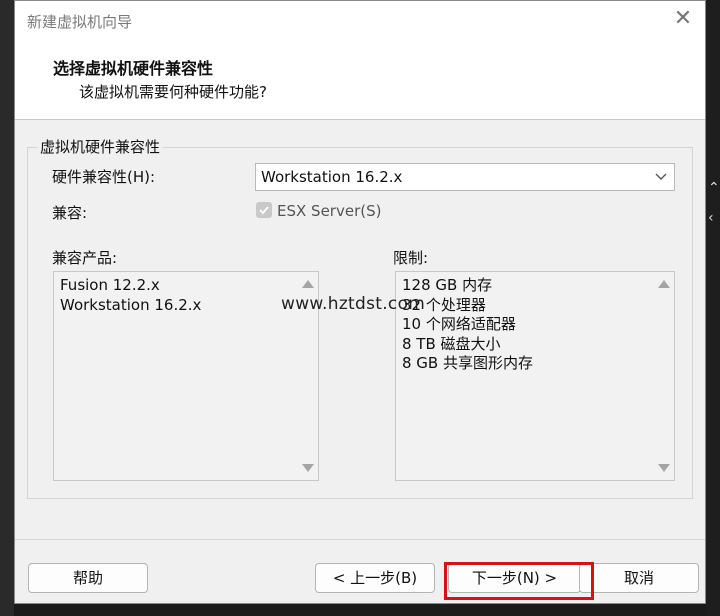 The image size is (720, 616). Describe the element at coordinates (332, 177) in the screenshot. I see `hardware-compat-value: Workstation 16.2.x` at that location.